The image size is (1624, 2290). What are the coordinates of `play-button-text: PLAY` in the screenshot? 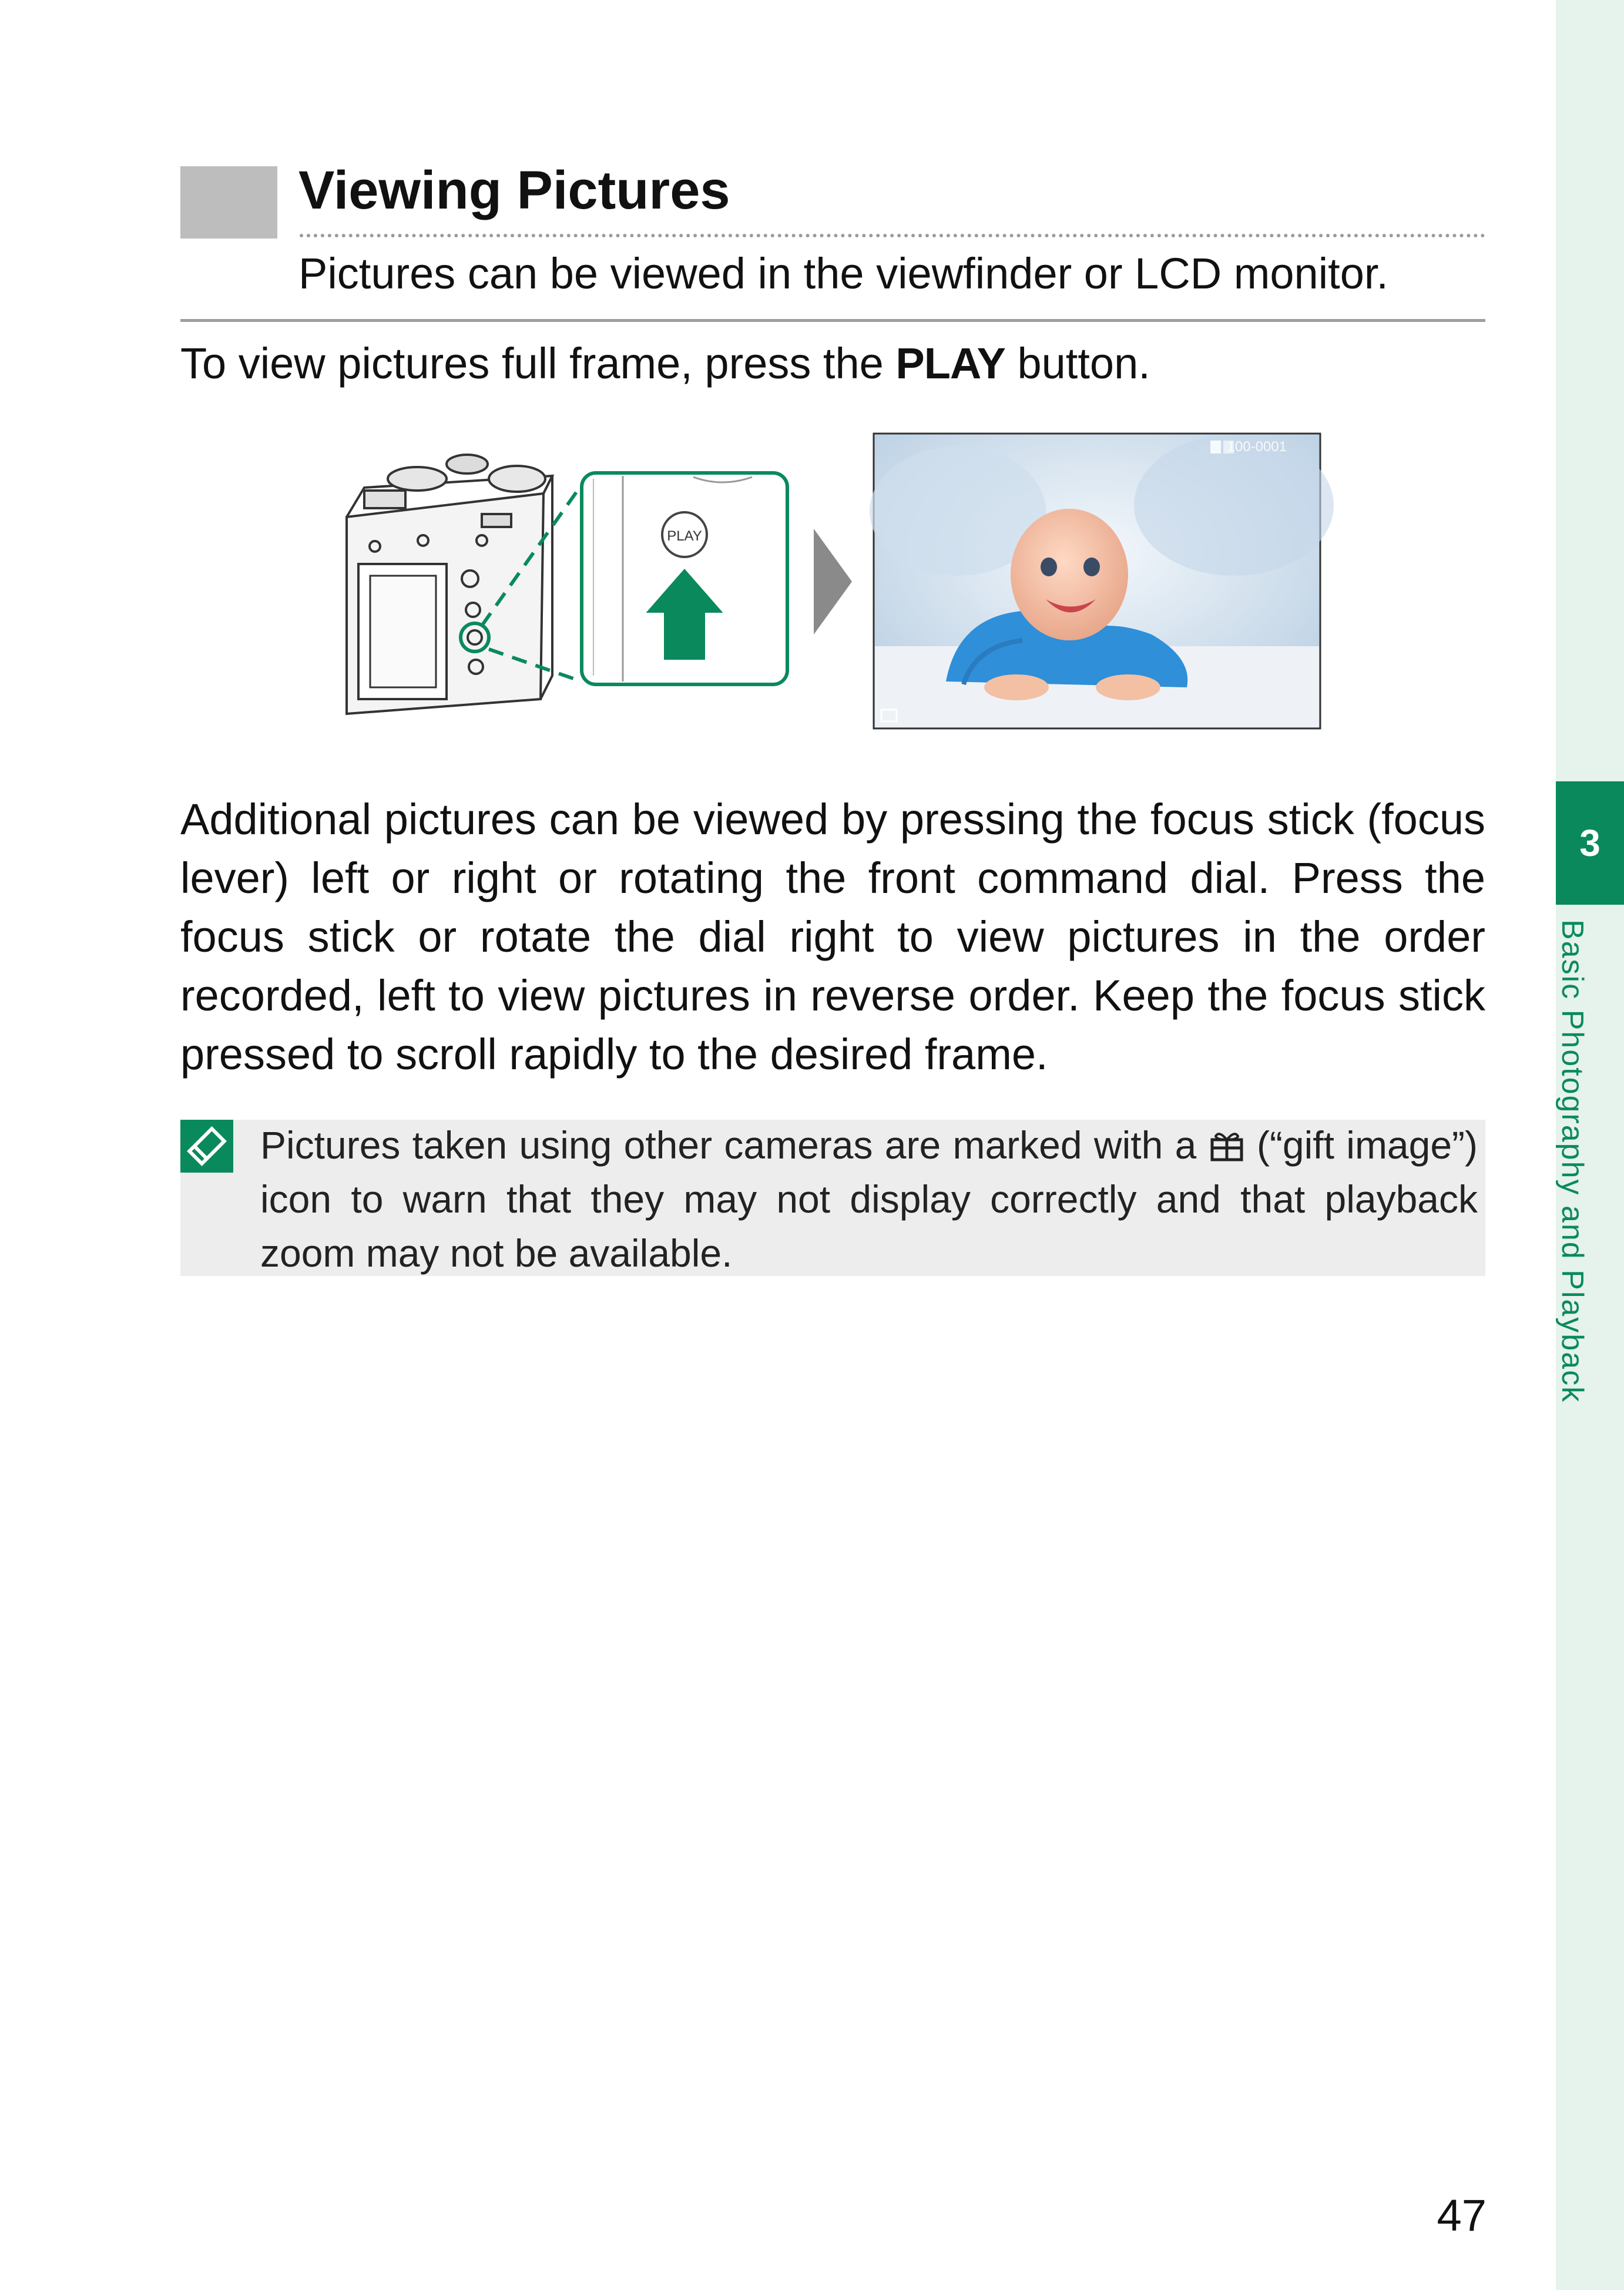 It's located at (685, 536).